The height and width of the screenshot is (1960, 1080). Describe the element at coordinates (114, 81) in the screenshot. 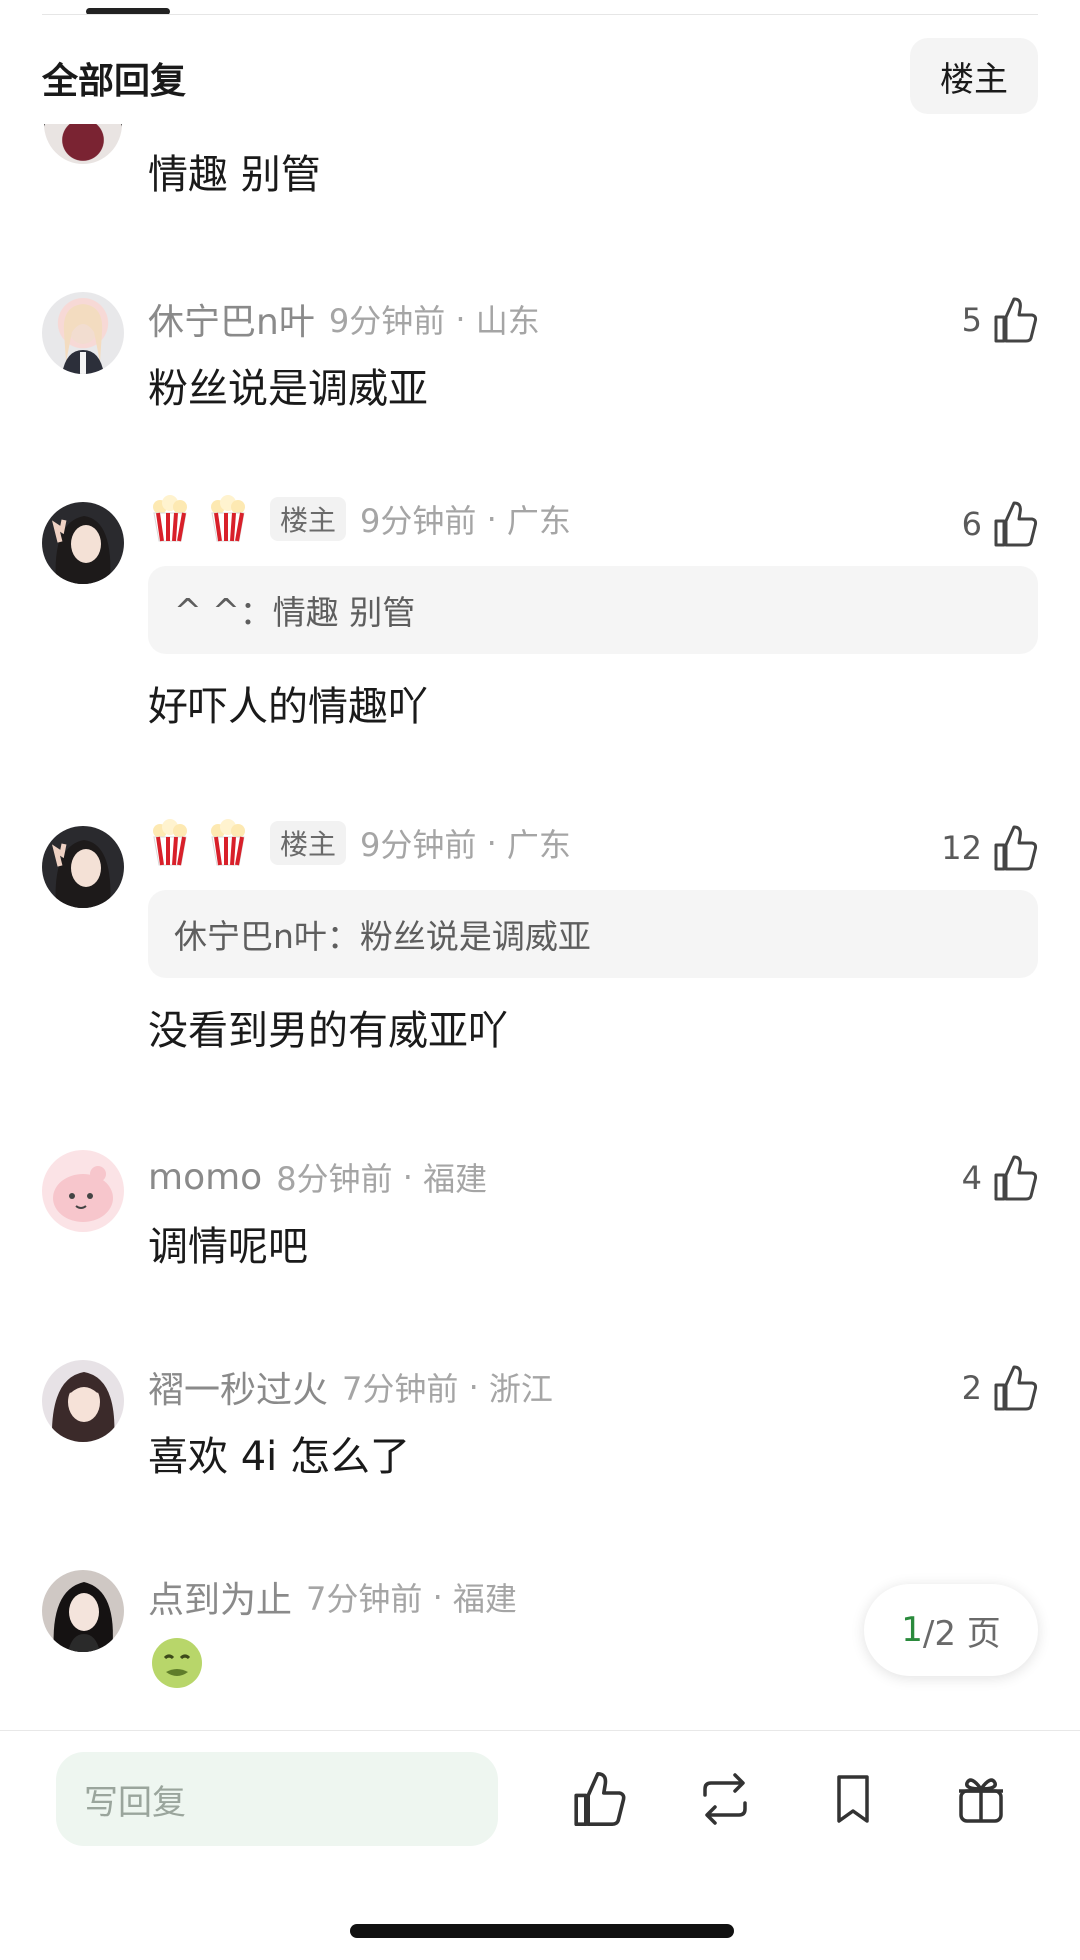

I see `page-title: 全部回复` at that location.